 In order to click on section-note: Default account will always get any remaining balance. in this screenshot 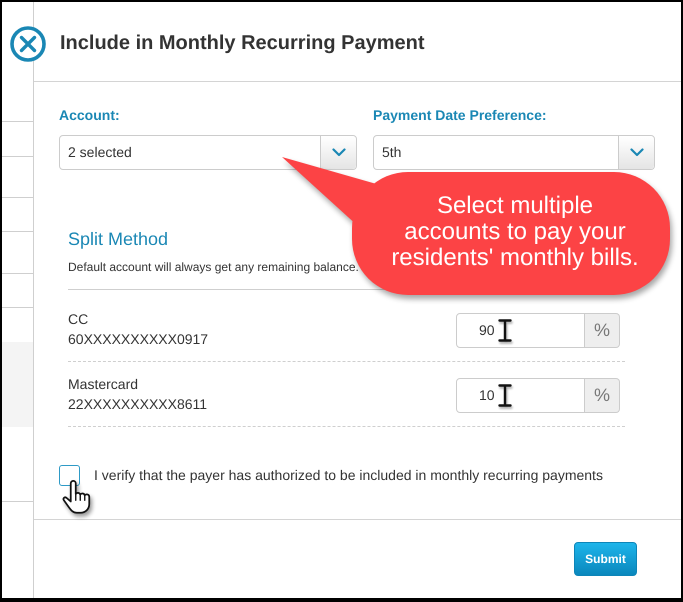, I will do `click(213, 267)`.